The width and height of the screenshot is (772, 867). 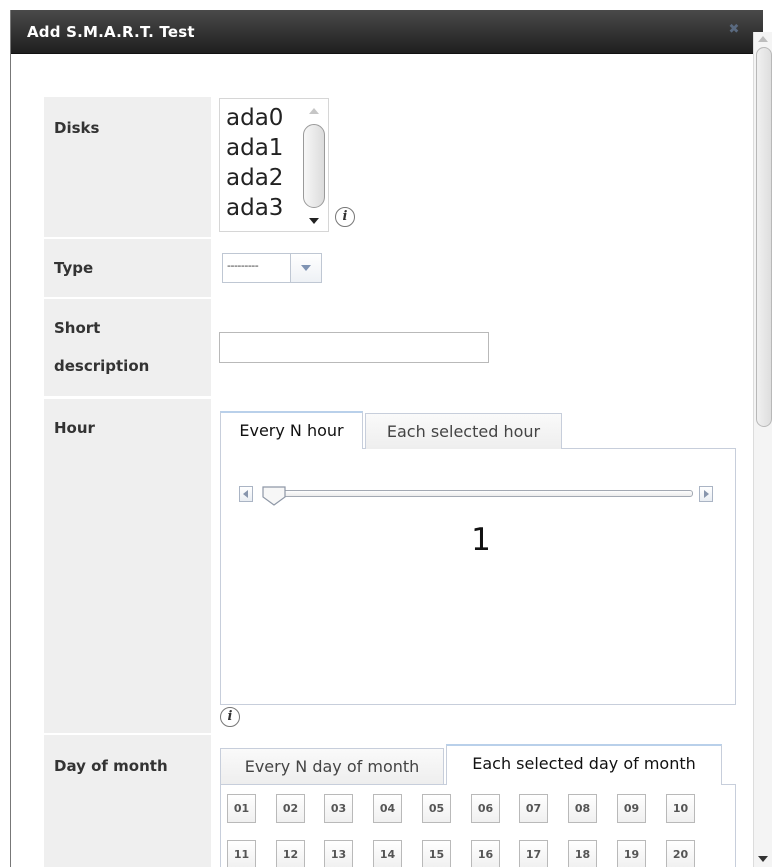 What do you see at coordinates (274, 496) in the screenshot?
I see `hour-slider-handle` at bounding box center [274, 496].